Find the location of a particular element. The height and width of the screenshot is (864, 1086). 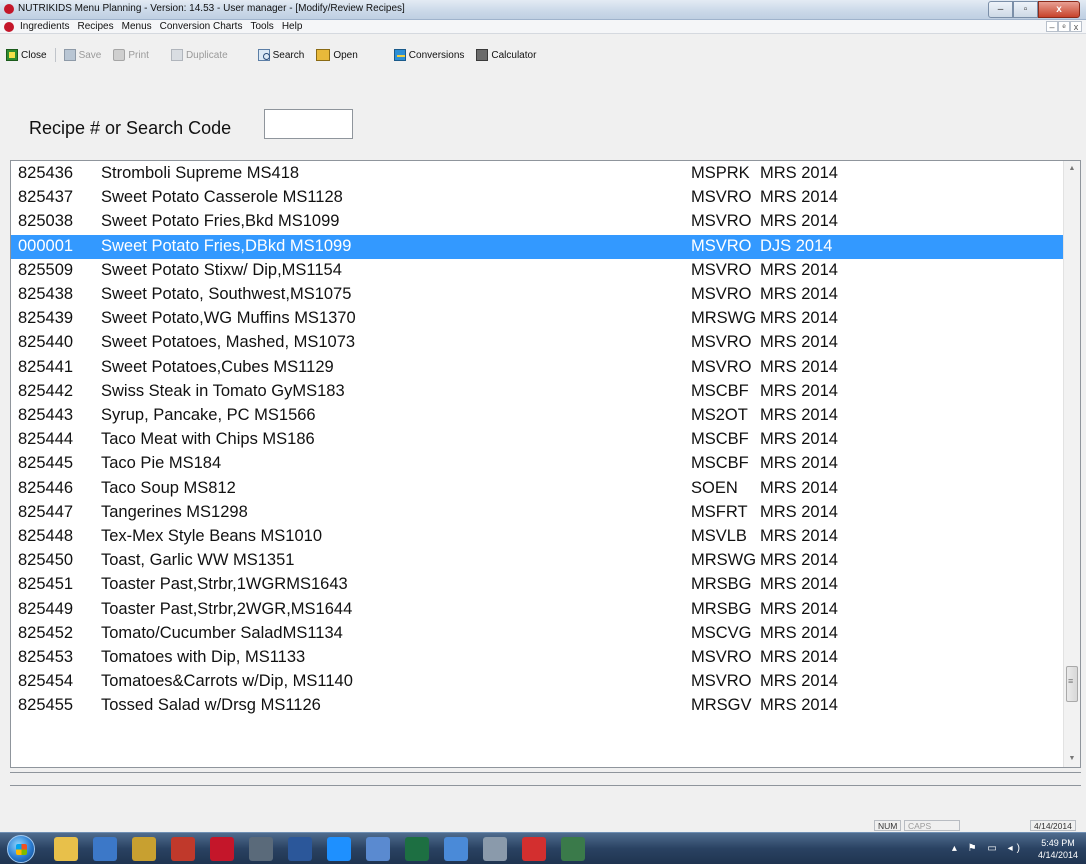

save-button: Save is located at coordinates (83, 55).